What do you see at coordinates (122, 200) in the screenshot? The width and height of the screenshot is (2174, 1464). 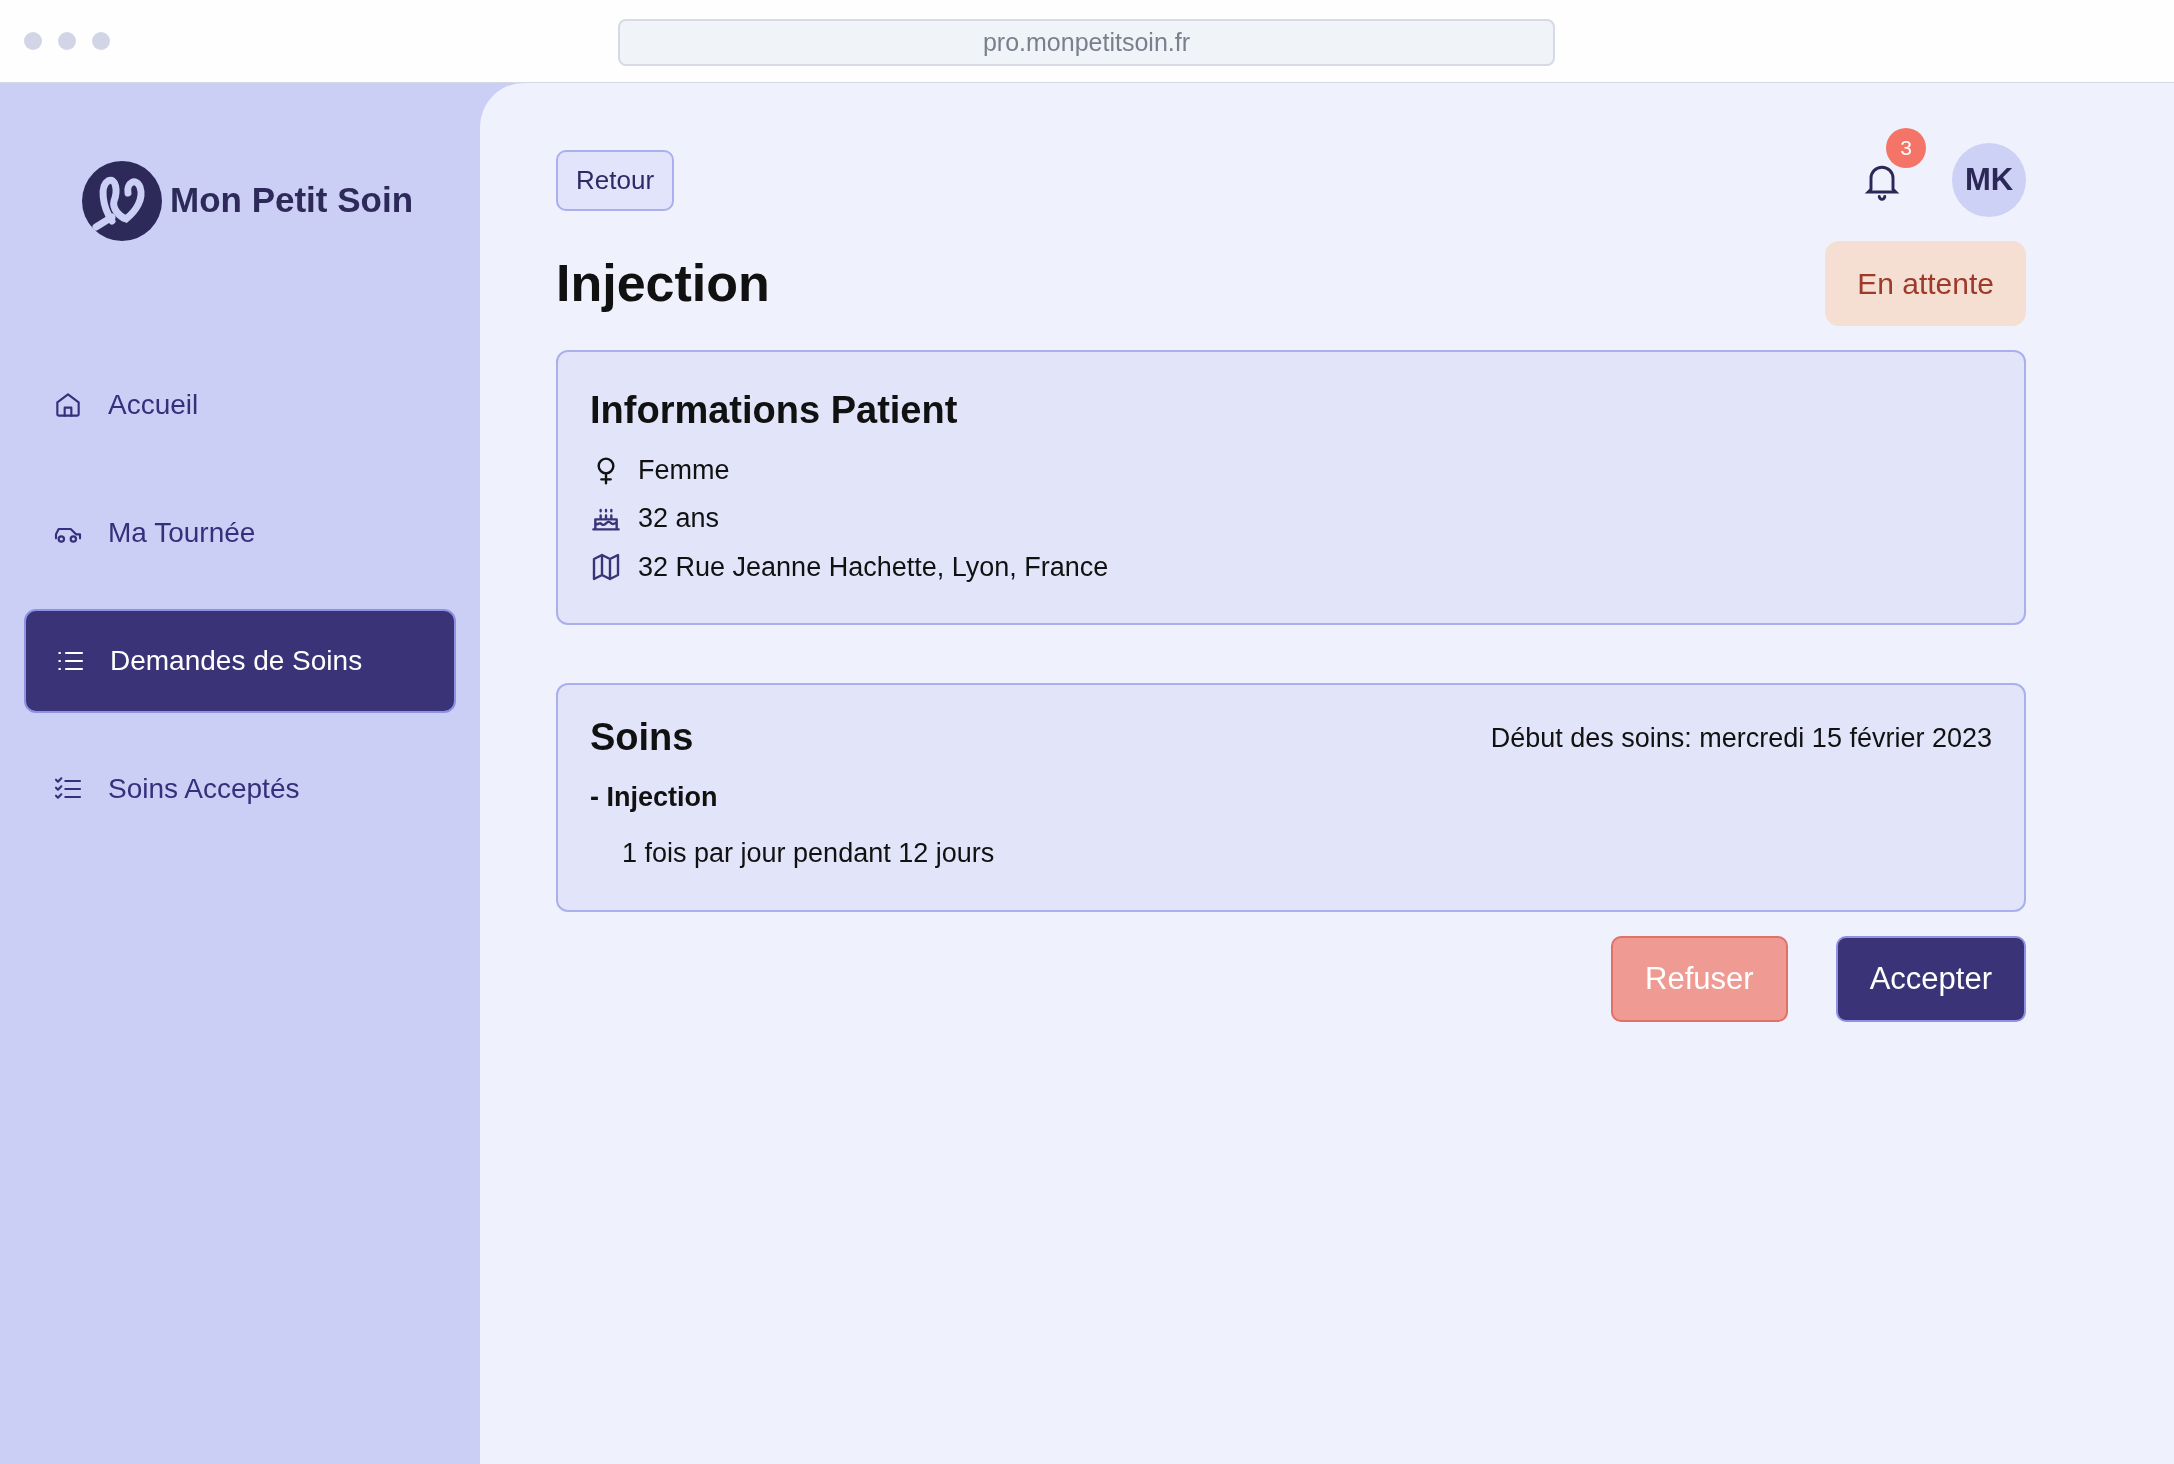 I see `logo-icon` at bounding box center [122, 200].